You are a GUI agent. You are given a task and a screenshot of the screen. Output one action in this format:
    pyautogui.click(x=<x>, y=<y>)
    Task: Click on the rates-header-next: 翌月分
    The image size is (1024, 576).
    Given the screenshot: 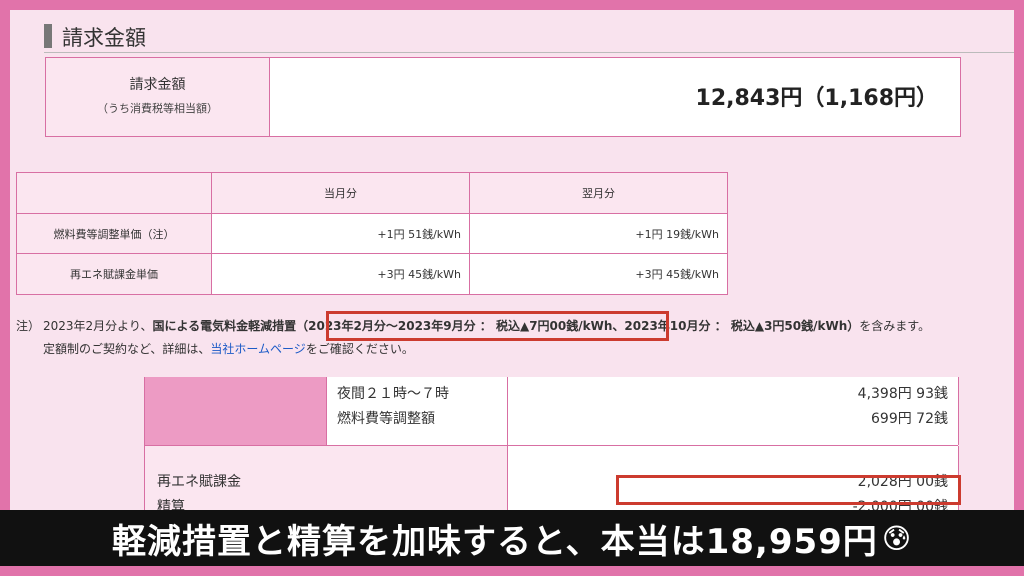 What is the action you would take?
    pyautogui.click(x=598, y=193)
    